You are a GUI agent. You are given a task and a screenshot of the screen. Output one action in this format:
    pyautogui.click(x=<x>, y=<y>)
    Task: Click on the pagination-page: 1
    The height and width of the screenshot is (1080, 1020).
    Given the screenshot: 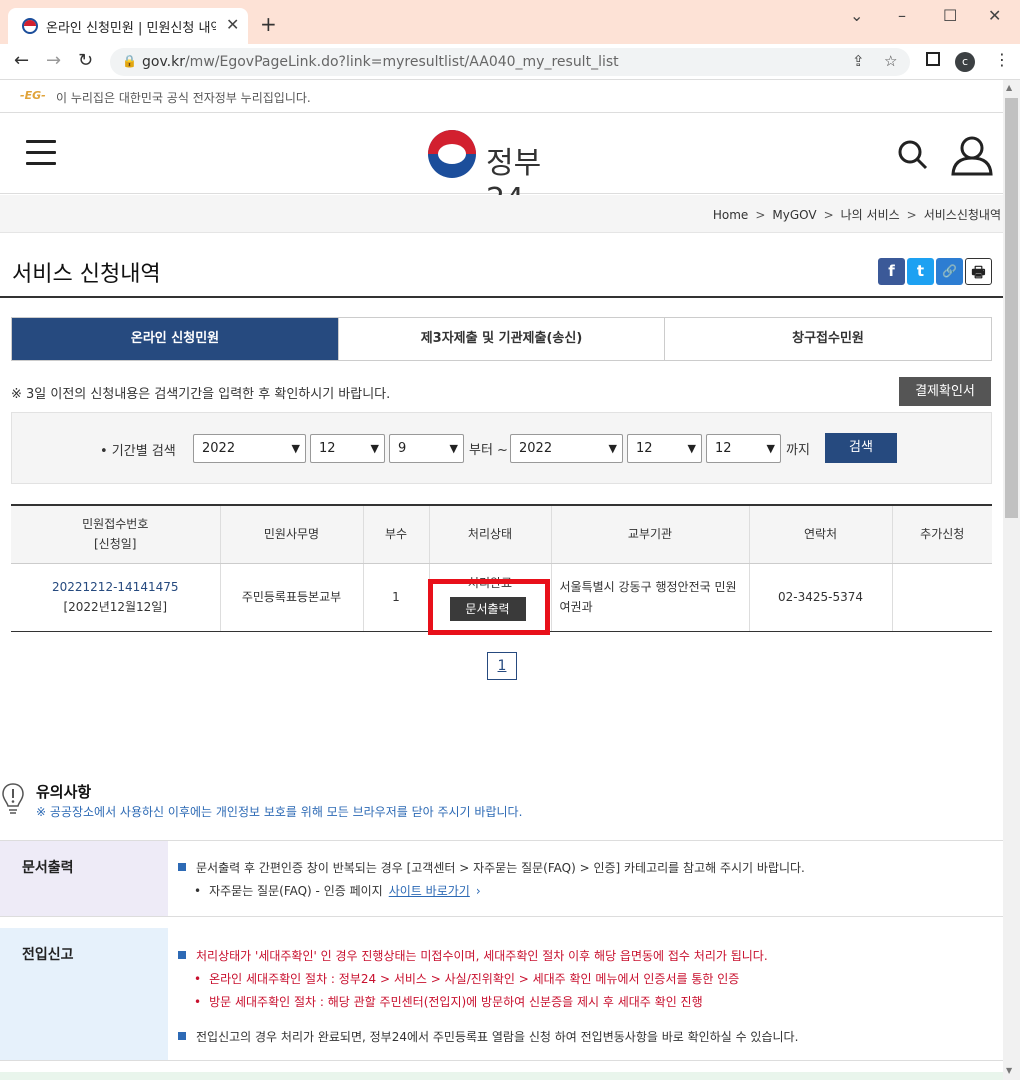 What is the action you would take?
    pyautogui.click(x=502, y=666)
    